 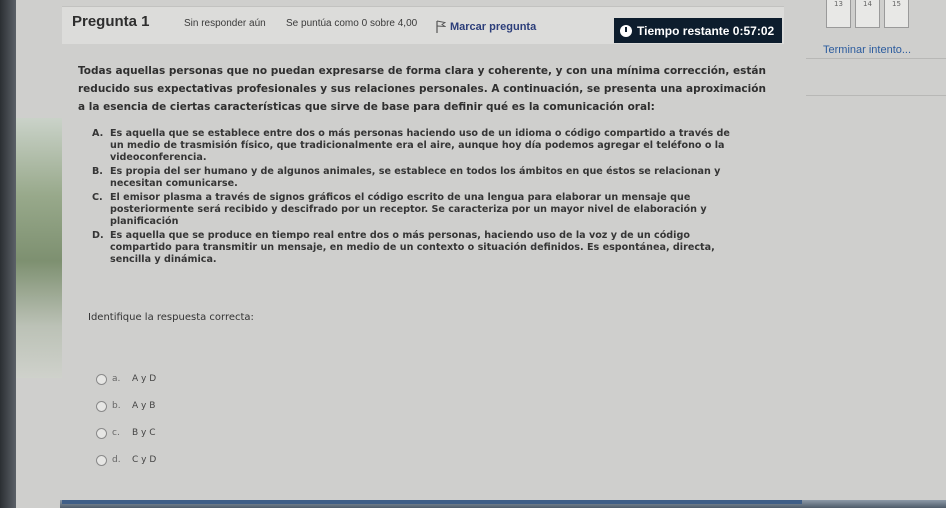 What do you see at coordinates (706, 30) in the screenshot?
I see `timer-label: Tiempo restante 0:57:02` at bounding box center [706, 30].